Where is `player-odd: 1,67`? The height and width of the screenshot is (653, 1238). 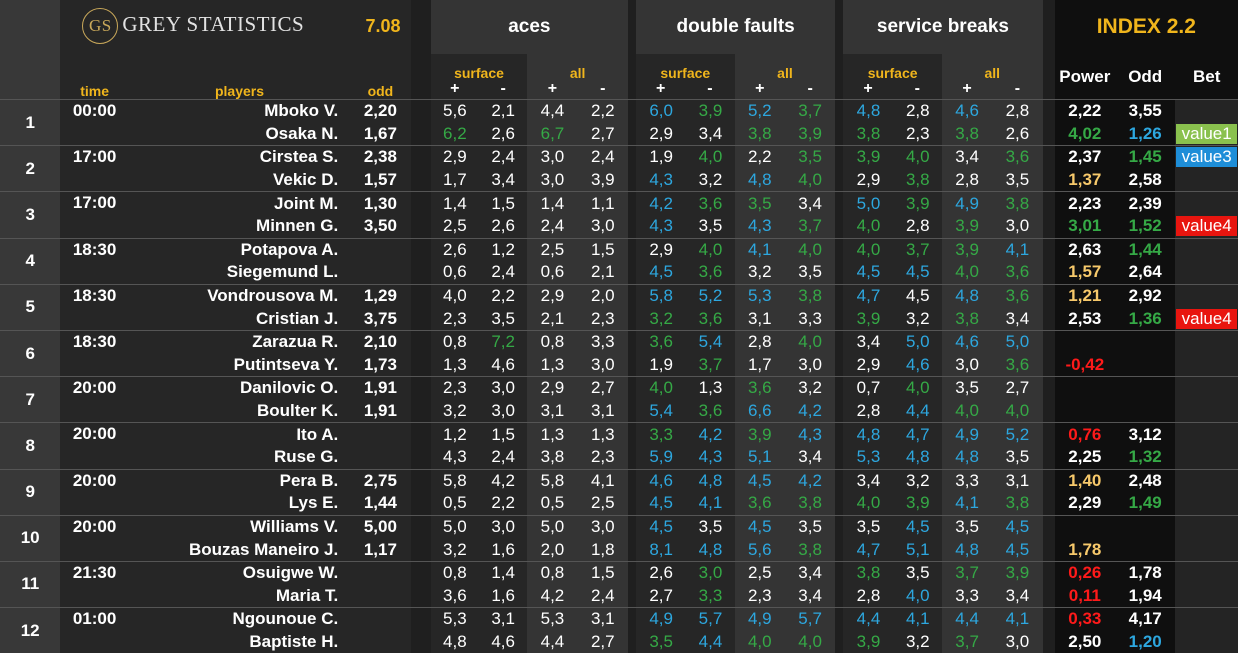 player-odd: 1,67 is located at coordinates (380, 134).